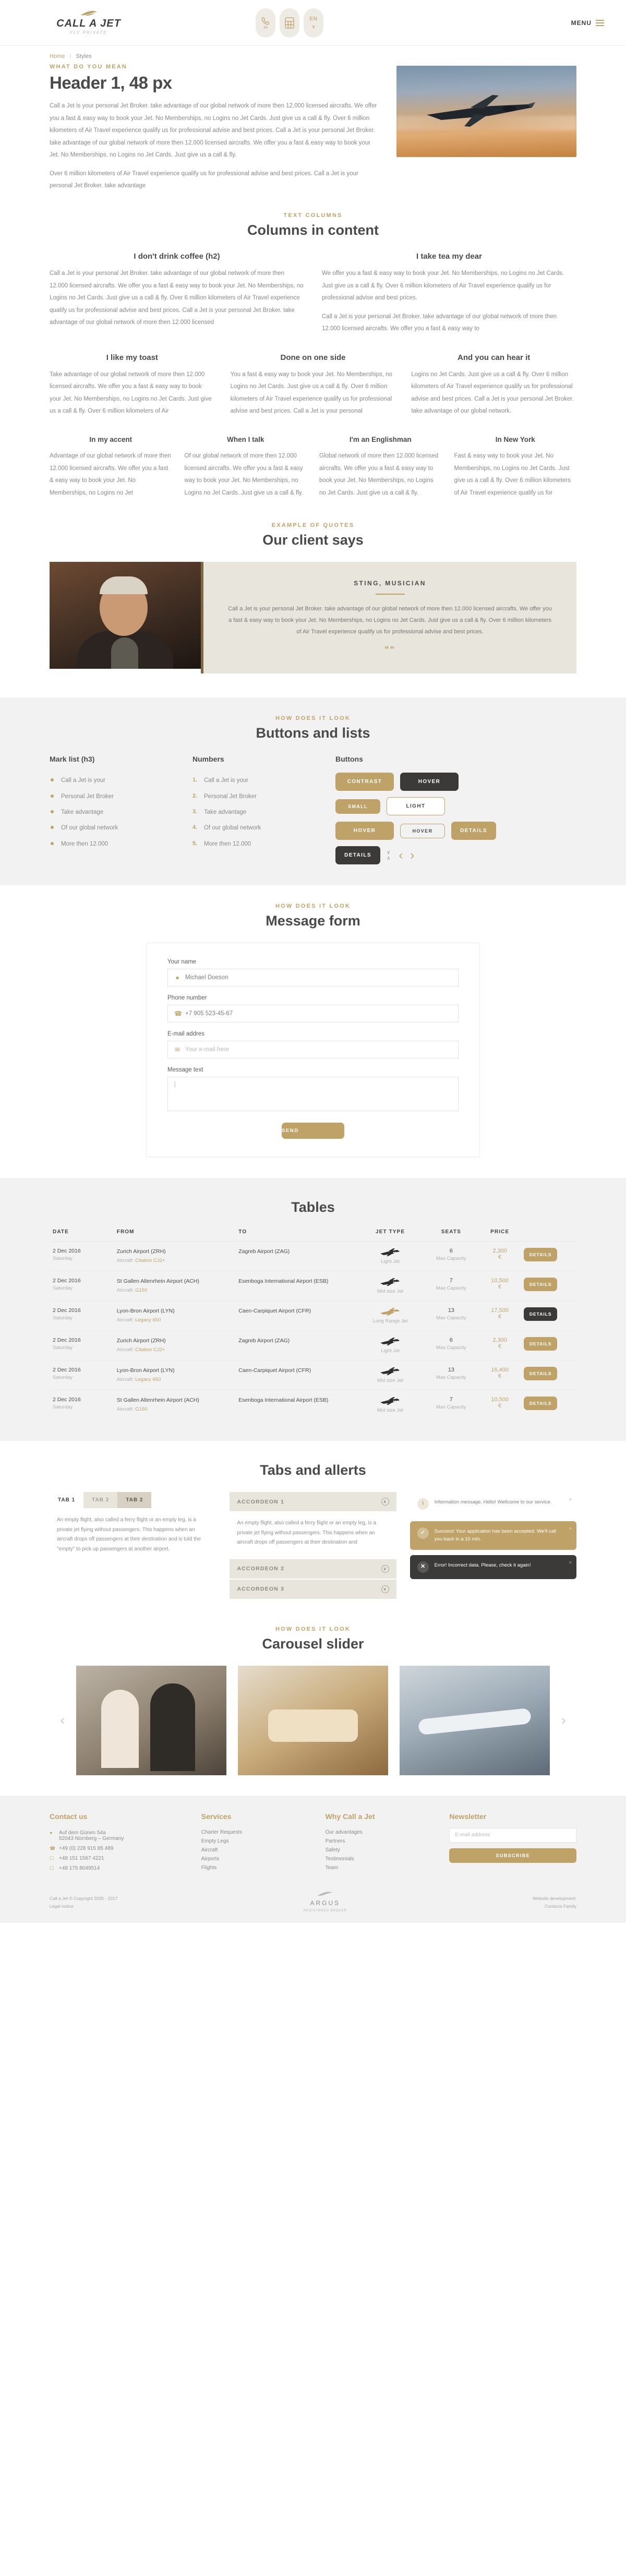  What do you see at coordinates (81, 1858) in the screenshot?
I see `footer-phone-2-value: +49 151 1567 4221` at bounding box center [81, 1858].